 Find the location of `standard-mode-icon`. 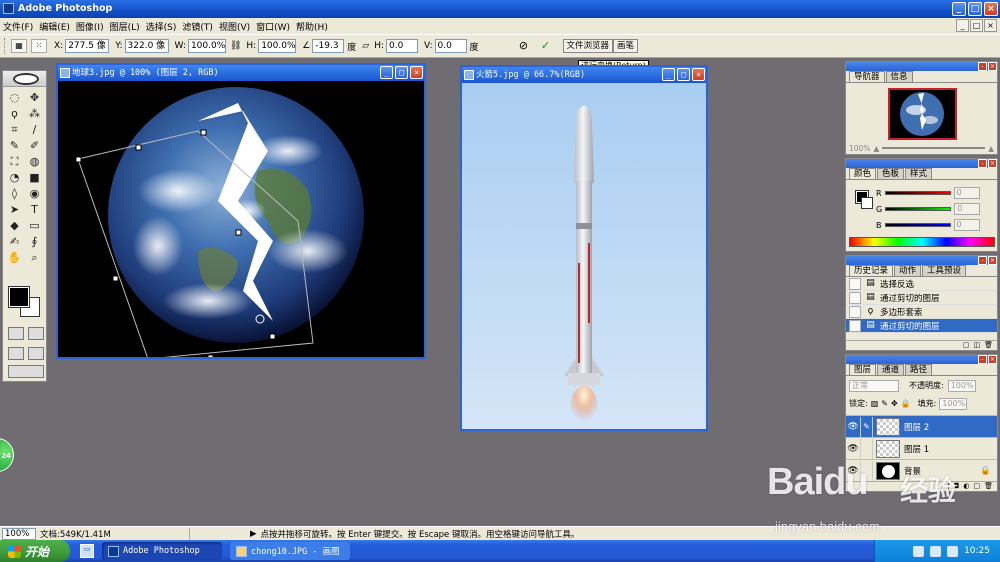

standard-mode-icon is located at coordinates (16, 333).